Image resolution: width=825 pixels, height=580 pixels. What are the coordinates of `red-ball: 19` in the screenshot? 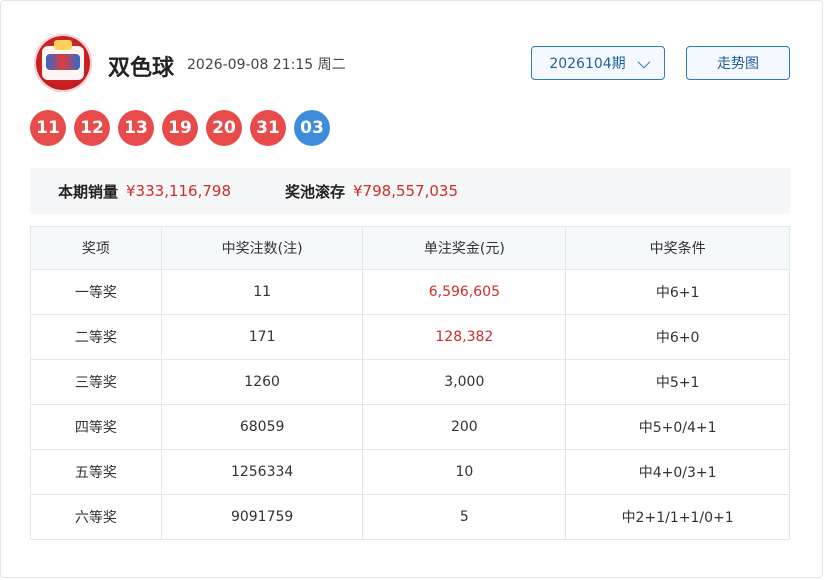 It's located at (180, 128).